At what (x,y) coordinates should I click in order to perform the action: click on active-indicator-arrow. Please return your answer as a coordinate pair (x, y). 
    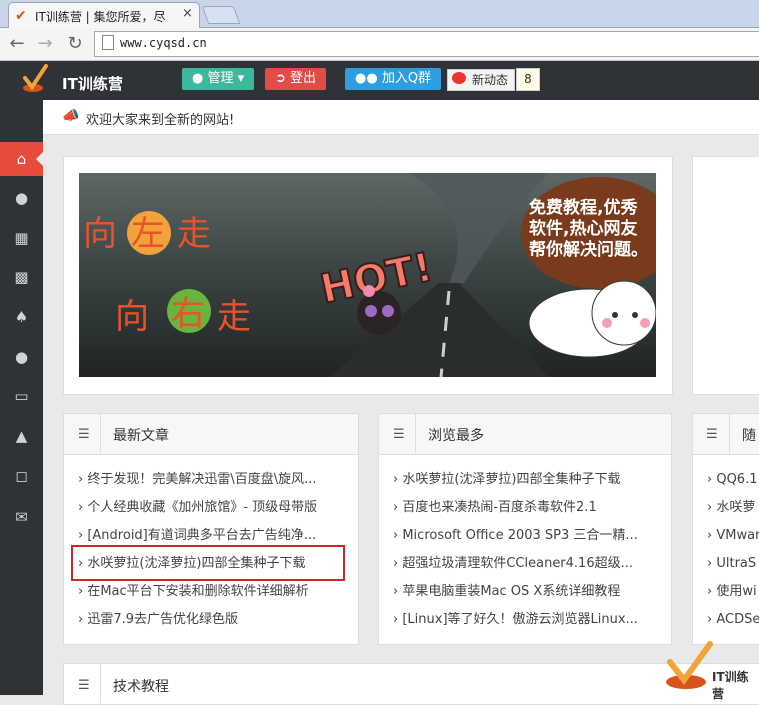
    Looking at the image, I should click on (39, 159).